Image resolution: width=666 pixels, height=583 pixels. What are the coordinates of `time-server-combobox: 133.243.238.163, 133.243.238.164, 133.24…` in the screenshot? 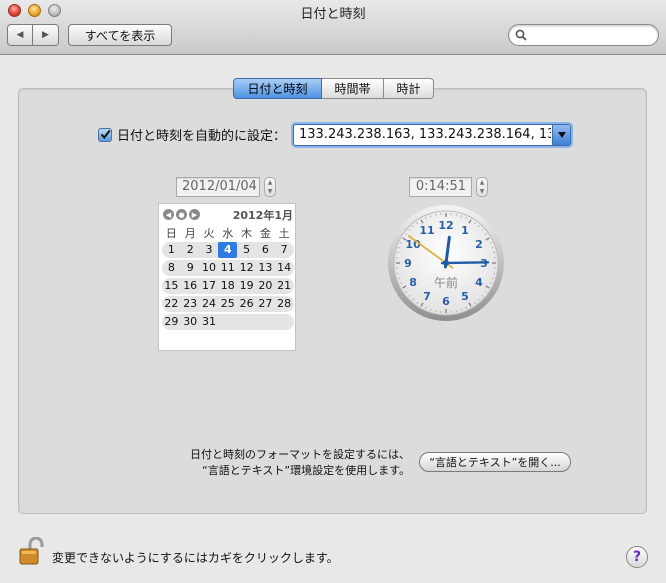 It's located at (432, 135).